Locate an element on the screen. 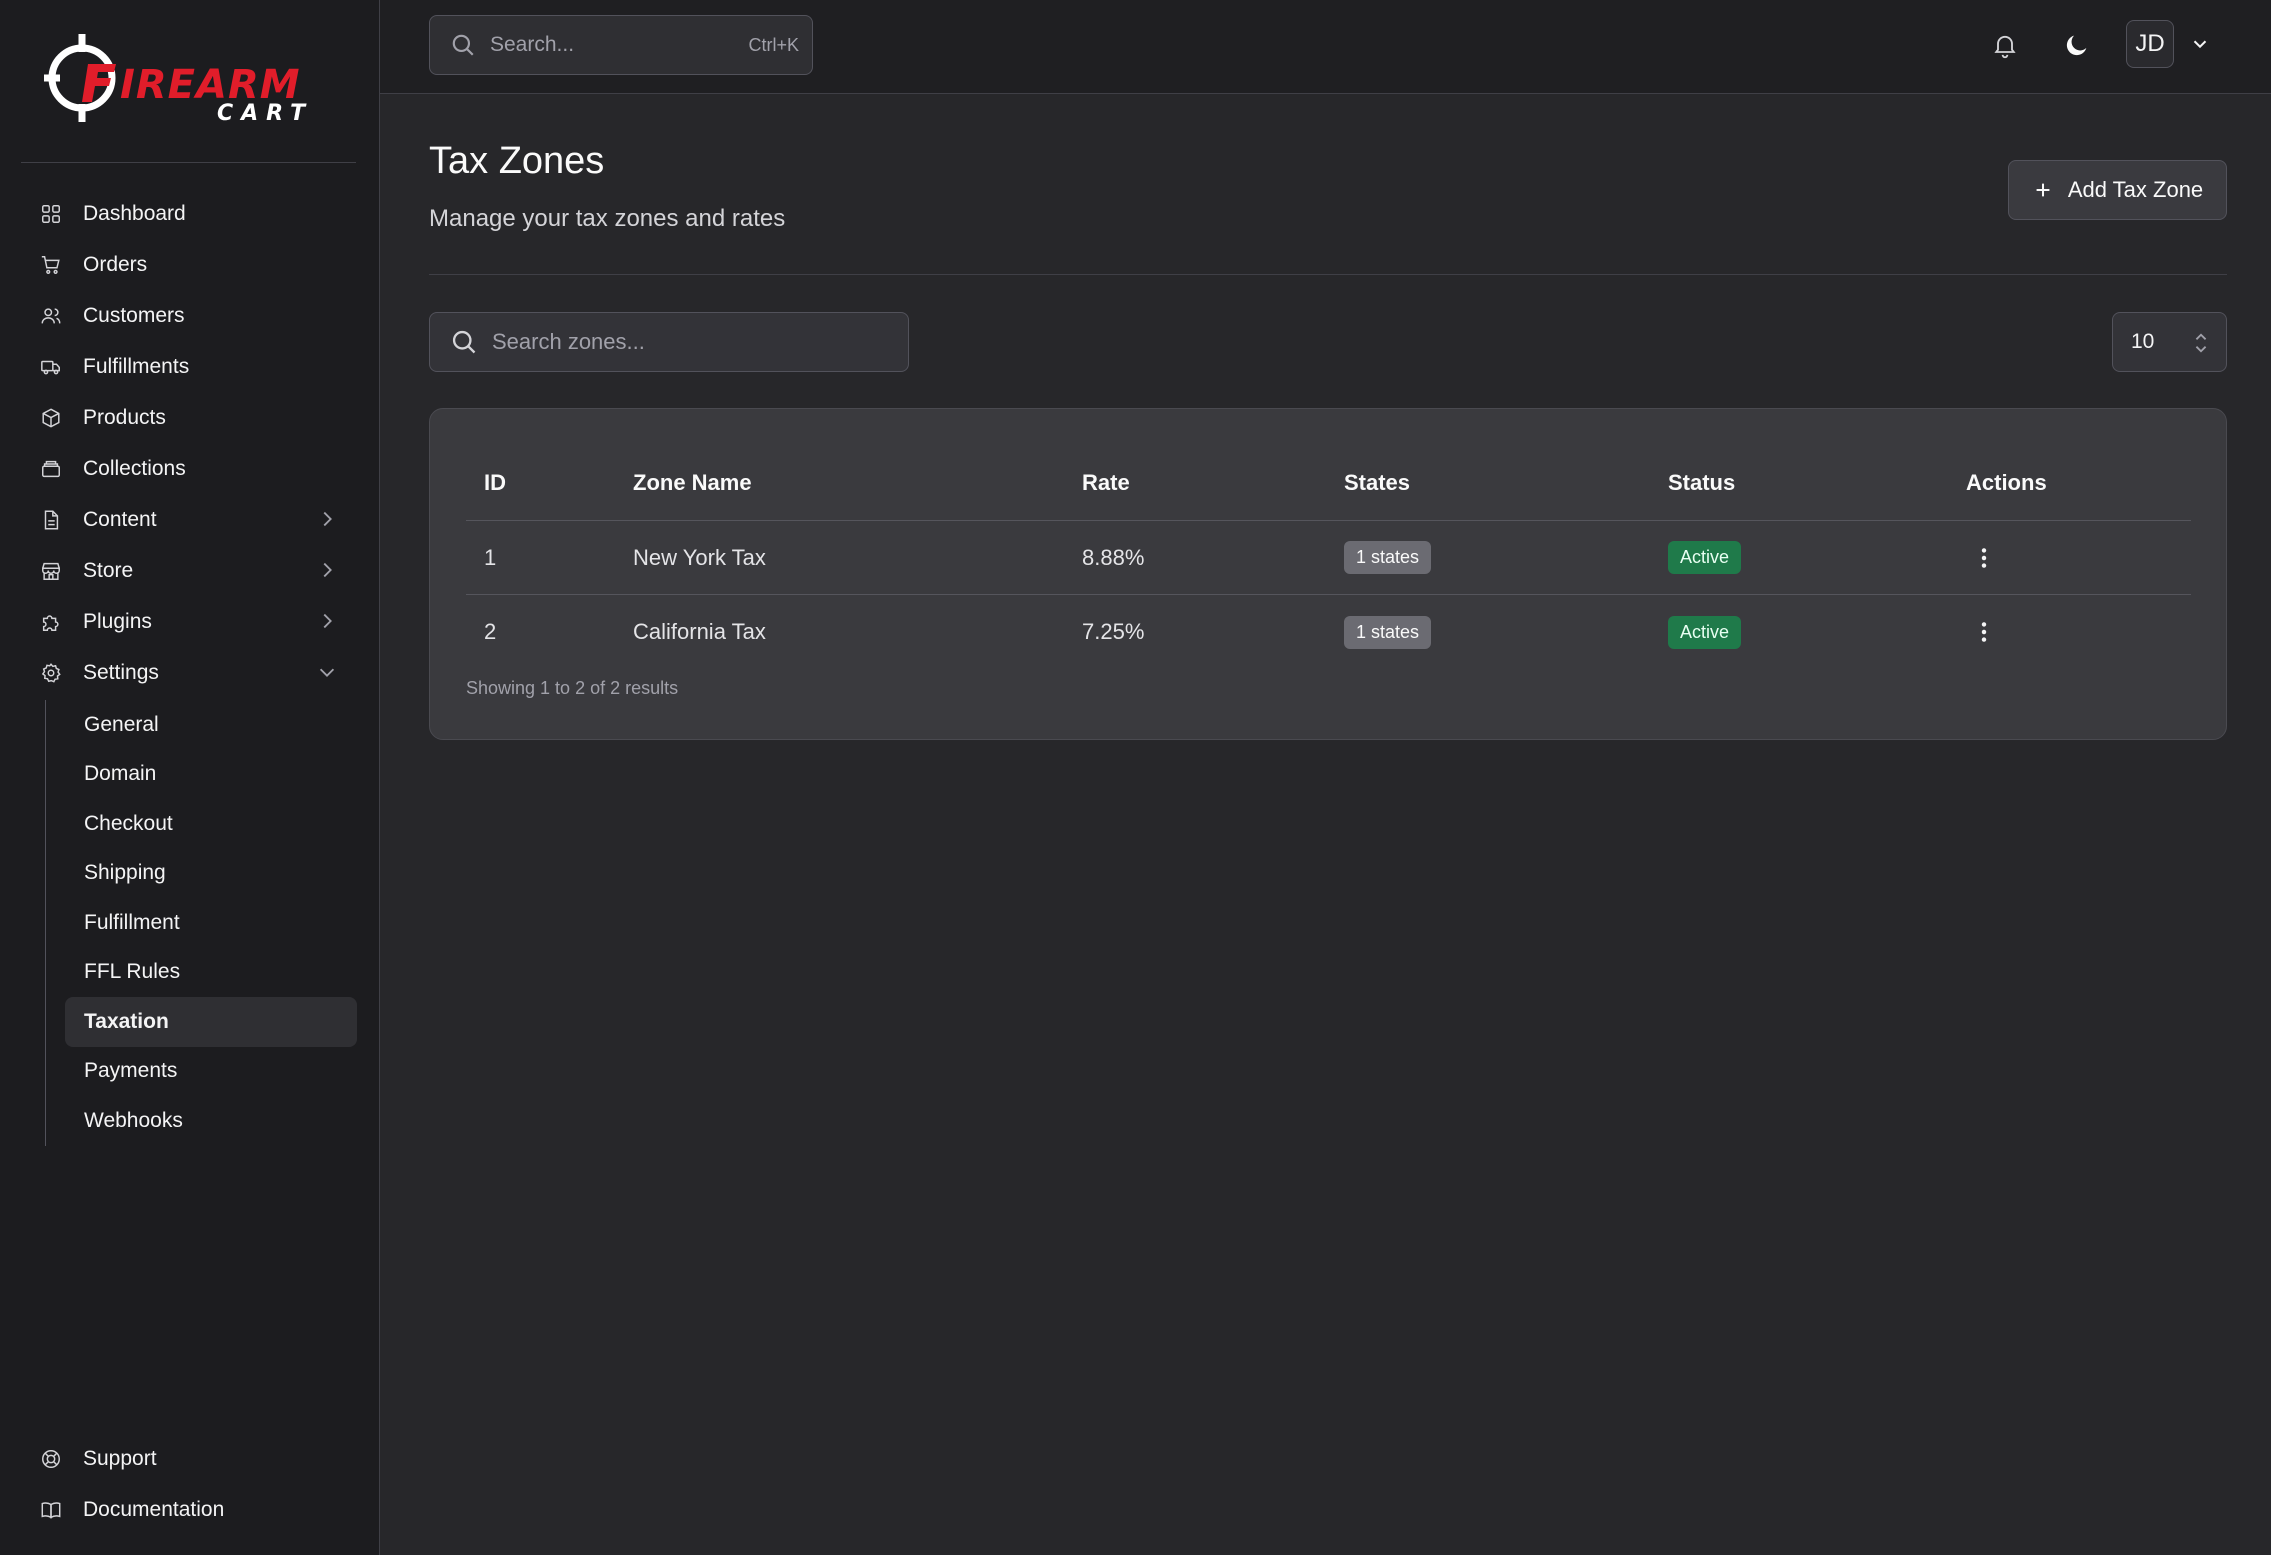  book-icon is located at coordinates (51, 1510).